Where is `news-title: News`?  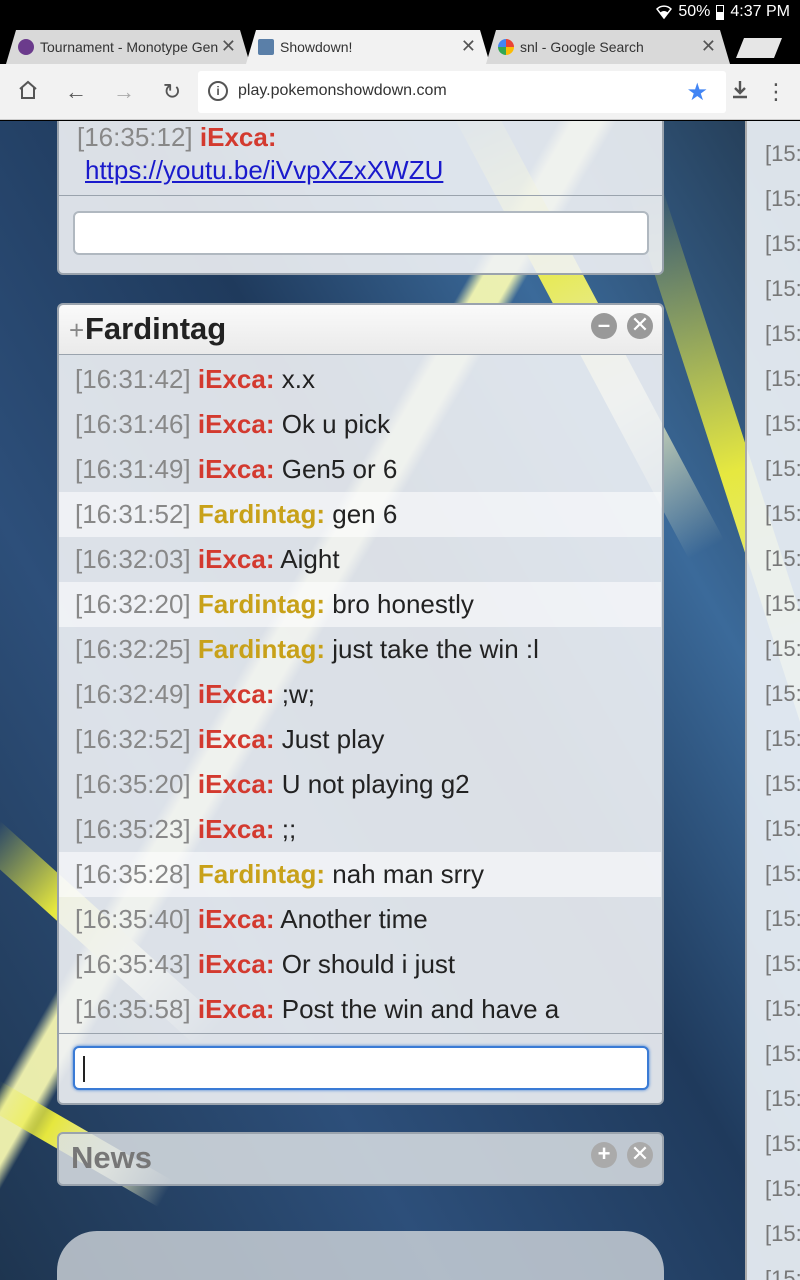 news-title: News is located at coordinates (111, 1158).